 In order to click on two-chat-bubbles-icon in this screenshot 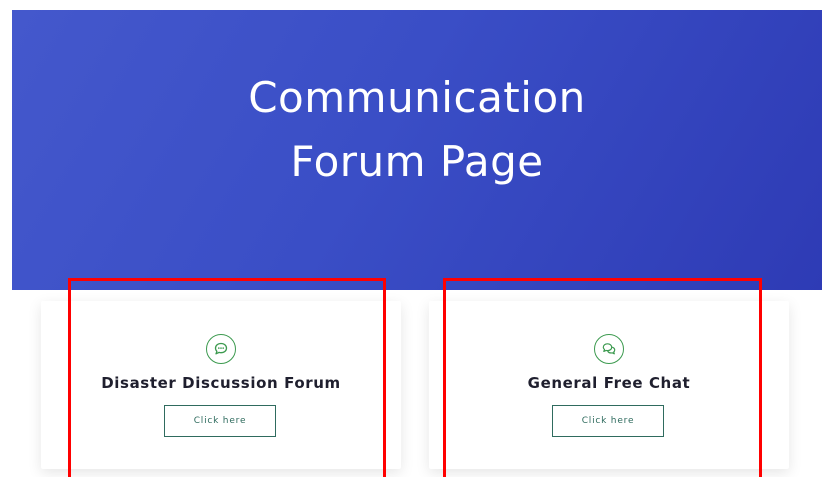, I will do `click(609, 349)`.